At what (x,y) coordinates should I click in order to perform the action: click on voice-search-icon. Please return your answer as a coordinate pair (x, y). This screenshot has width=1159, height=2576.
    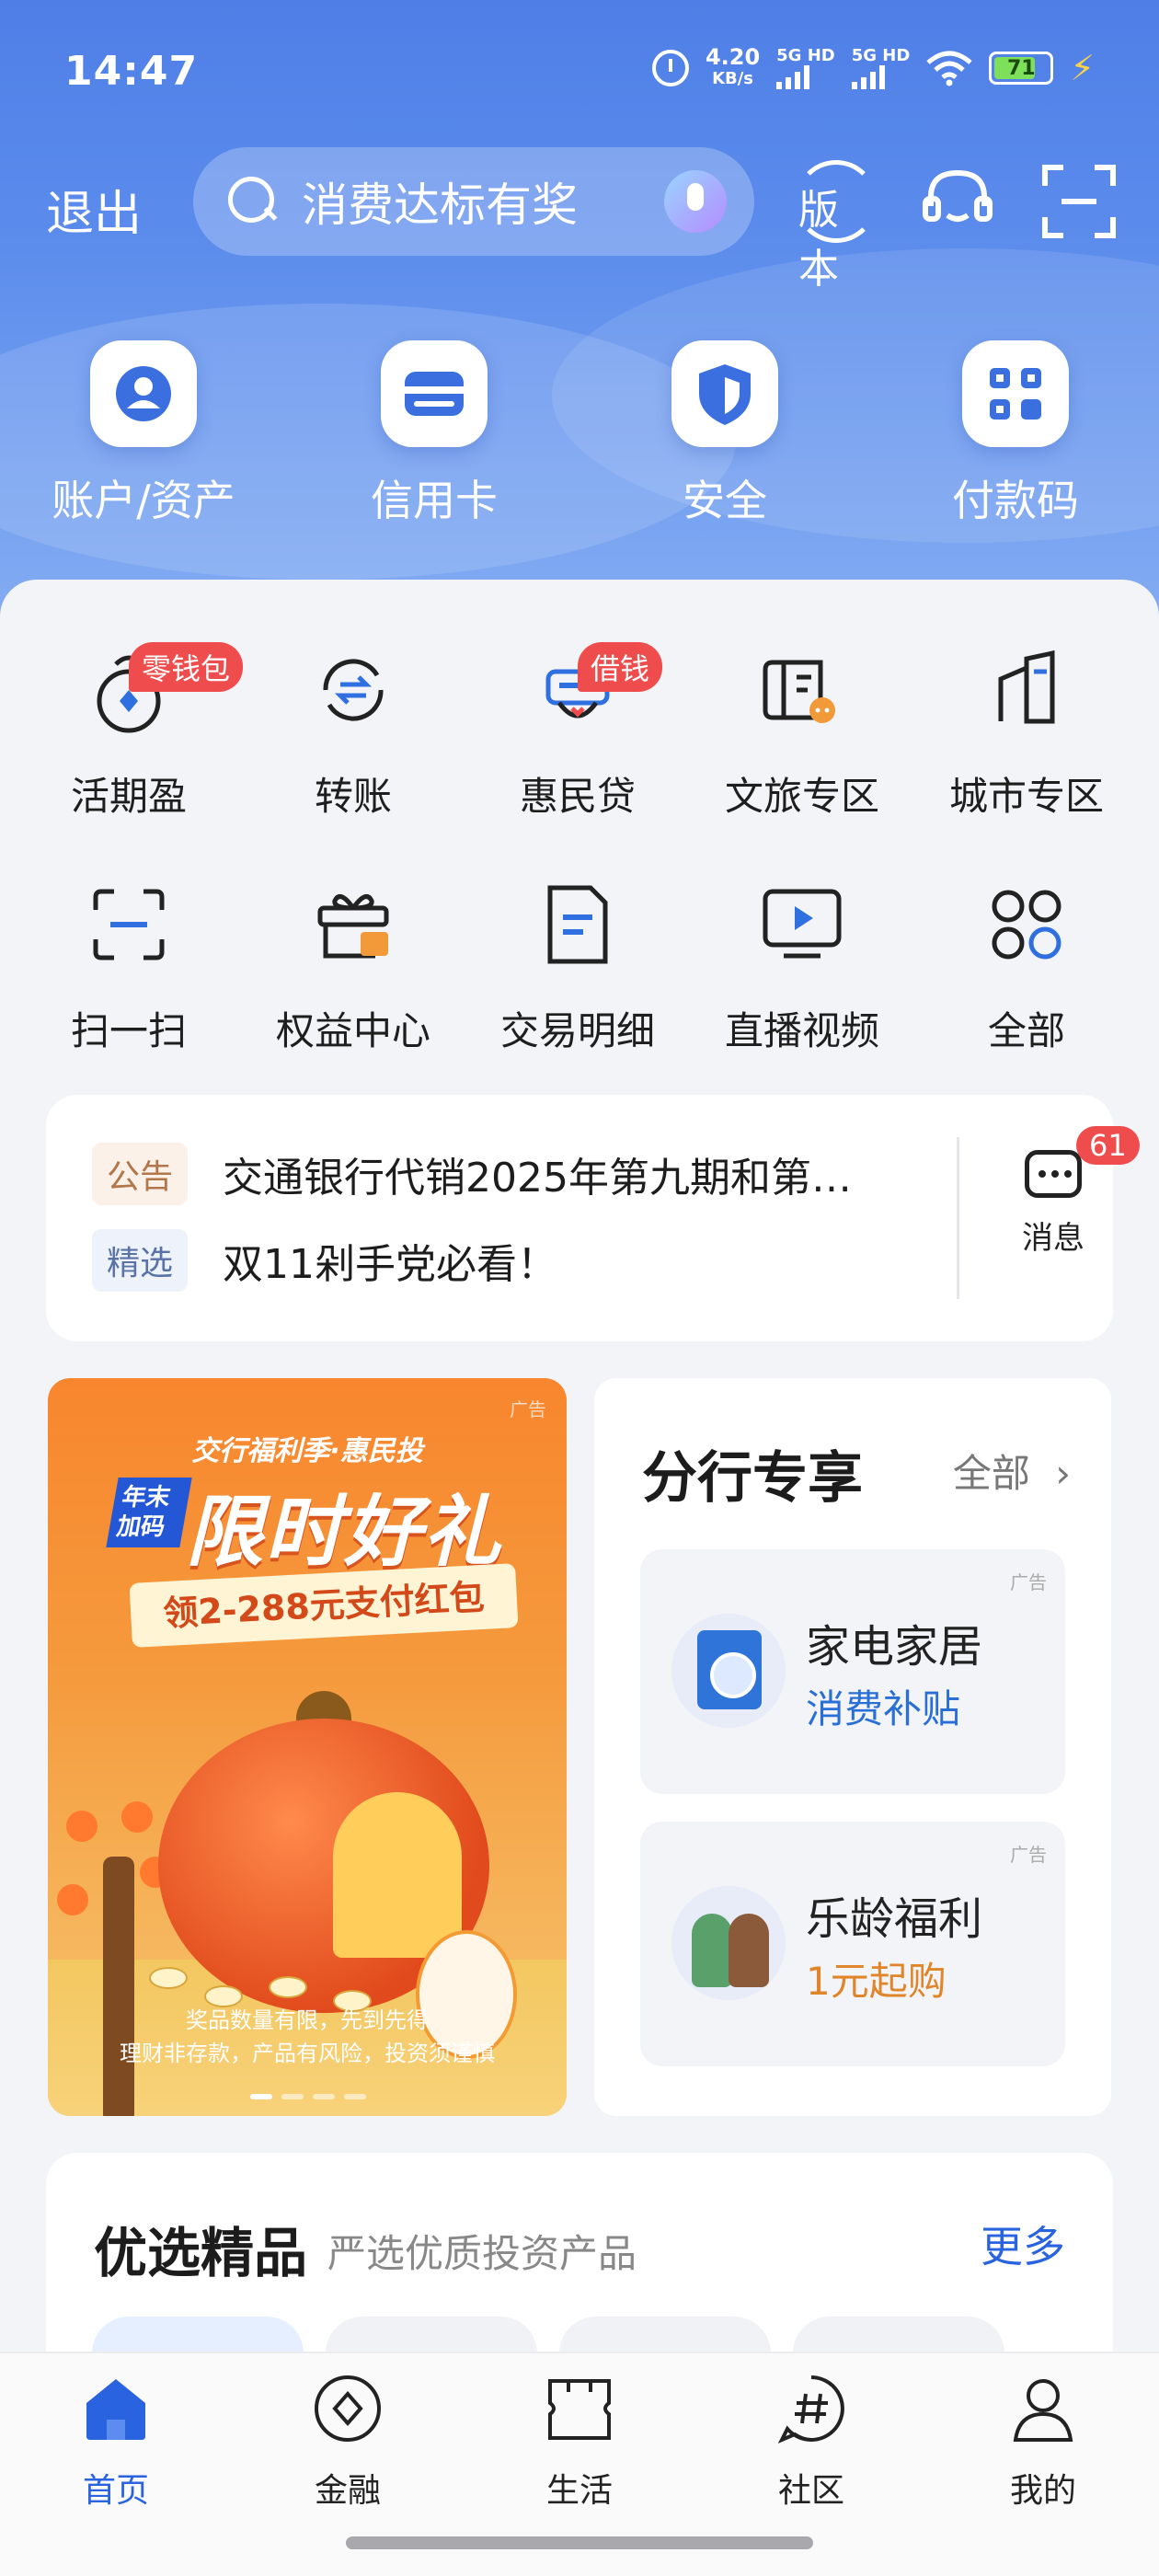
    Looking at the image, I should click on (695, 201).